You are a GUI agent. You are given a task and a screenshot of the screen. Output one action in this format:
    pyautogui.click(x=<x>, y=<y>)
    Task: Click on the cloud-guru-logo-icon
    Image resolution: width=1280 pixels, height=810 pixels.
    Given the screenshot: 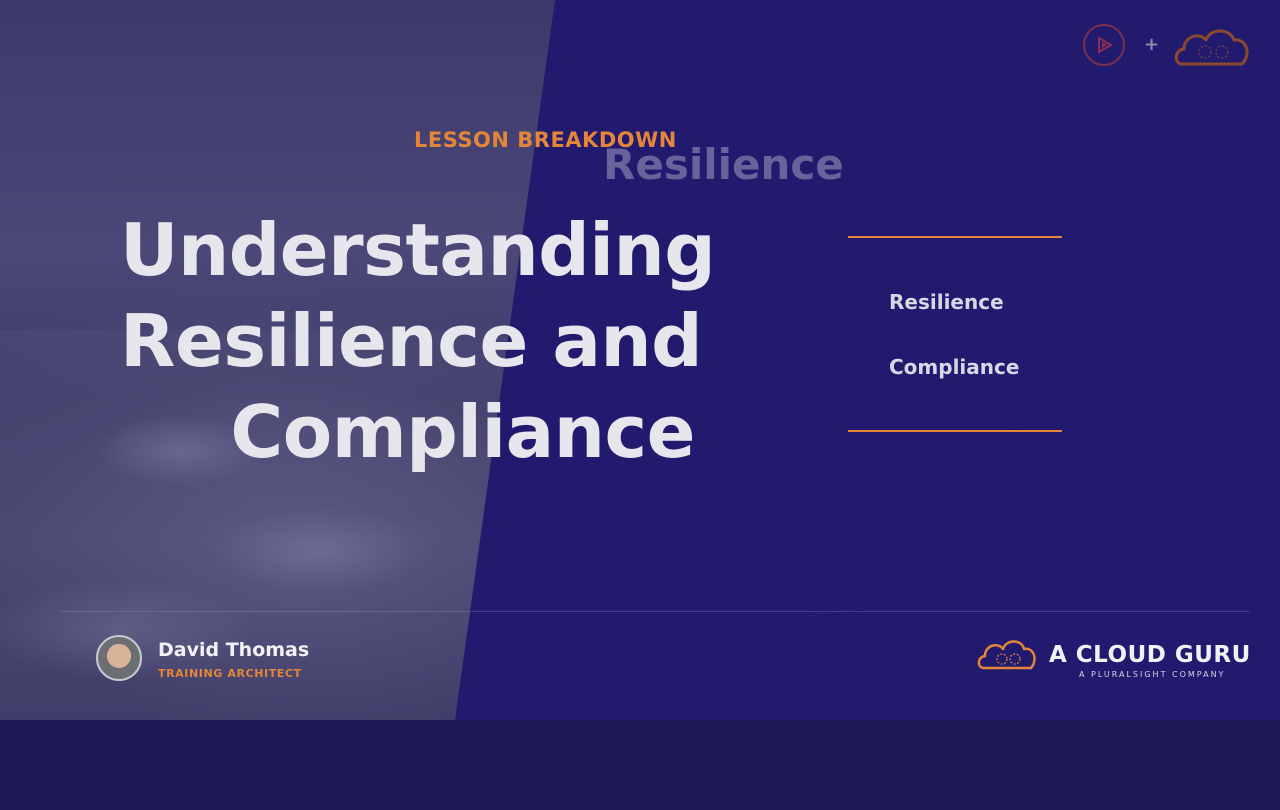 What is the action you would take?
    pyautogui.click(x=1007, y=655)
    